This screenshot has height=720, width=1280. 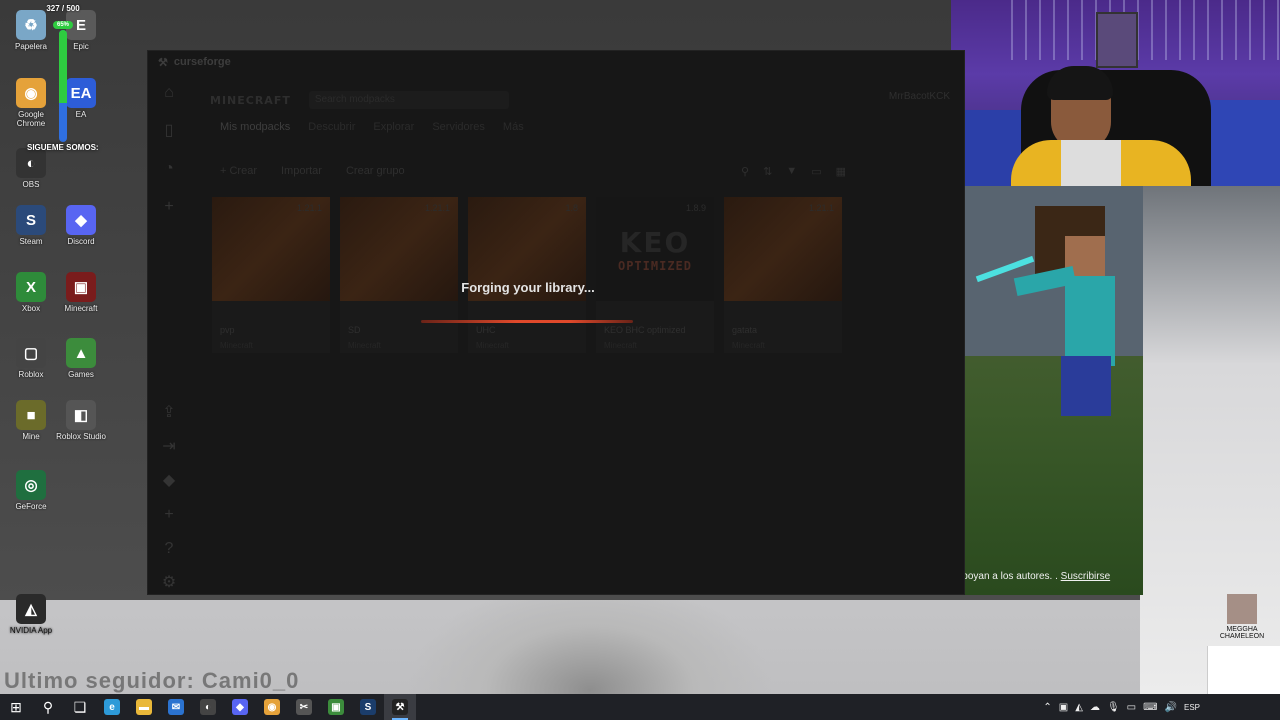 I want to click on tab-mis-modpacks: Mis modpacks, so click(x=255, y=127).